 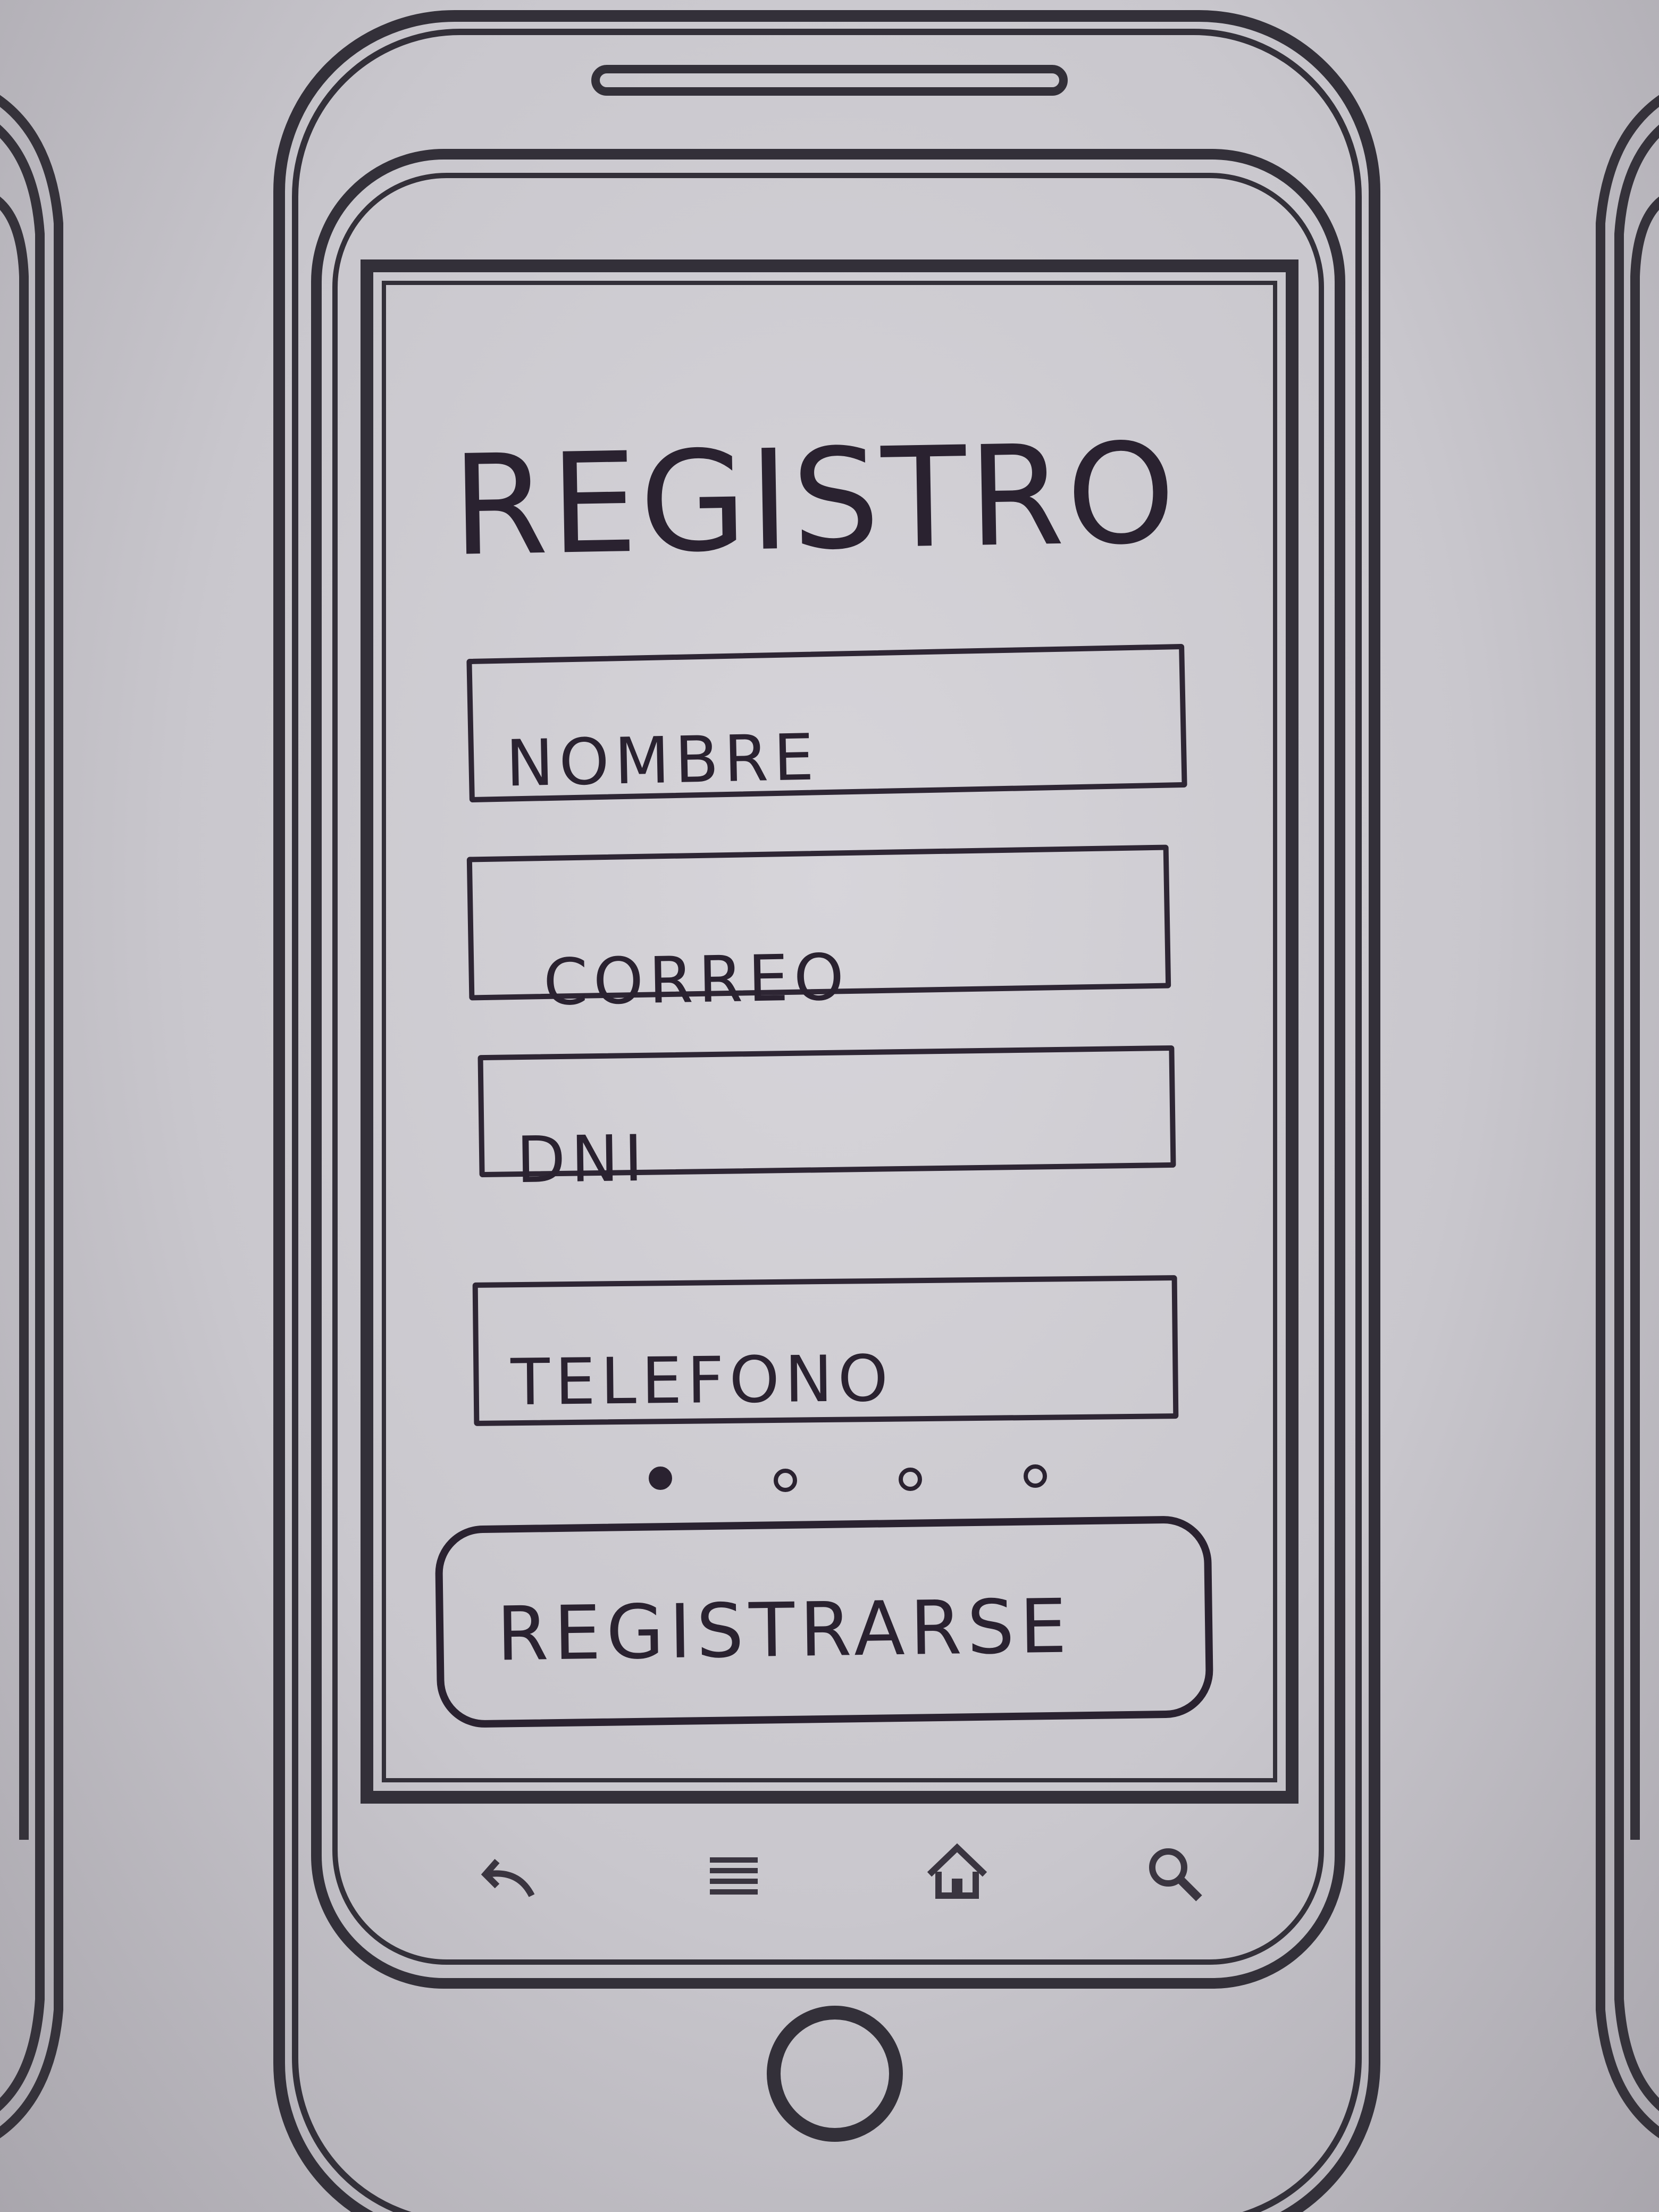 I want to click on soft-navbar, so click(x=834, y=1880).